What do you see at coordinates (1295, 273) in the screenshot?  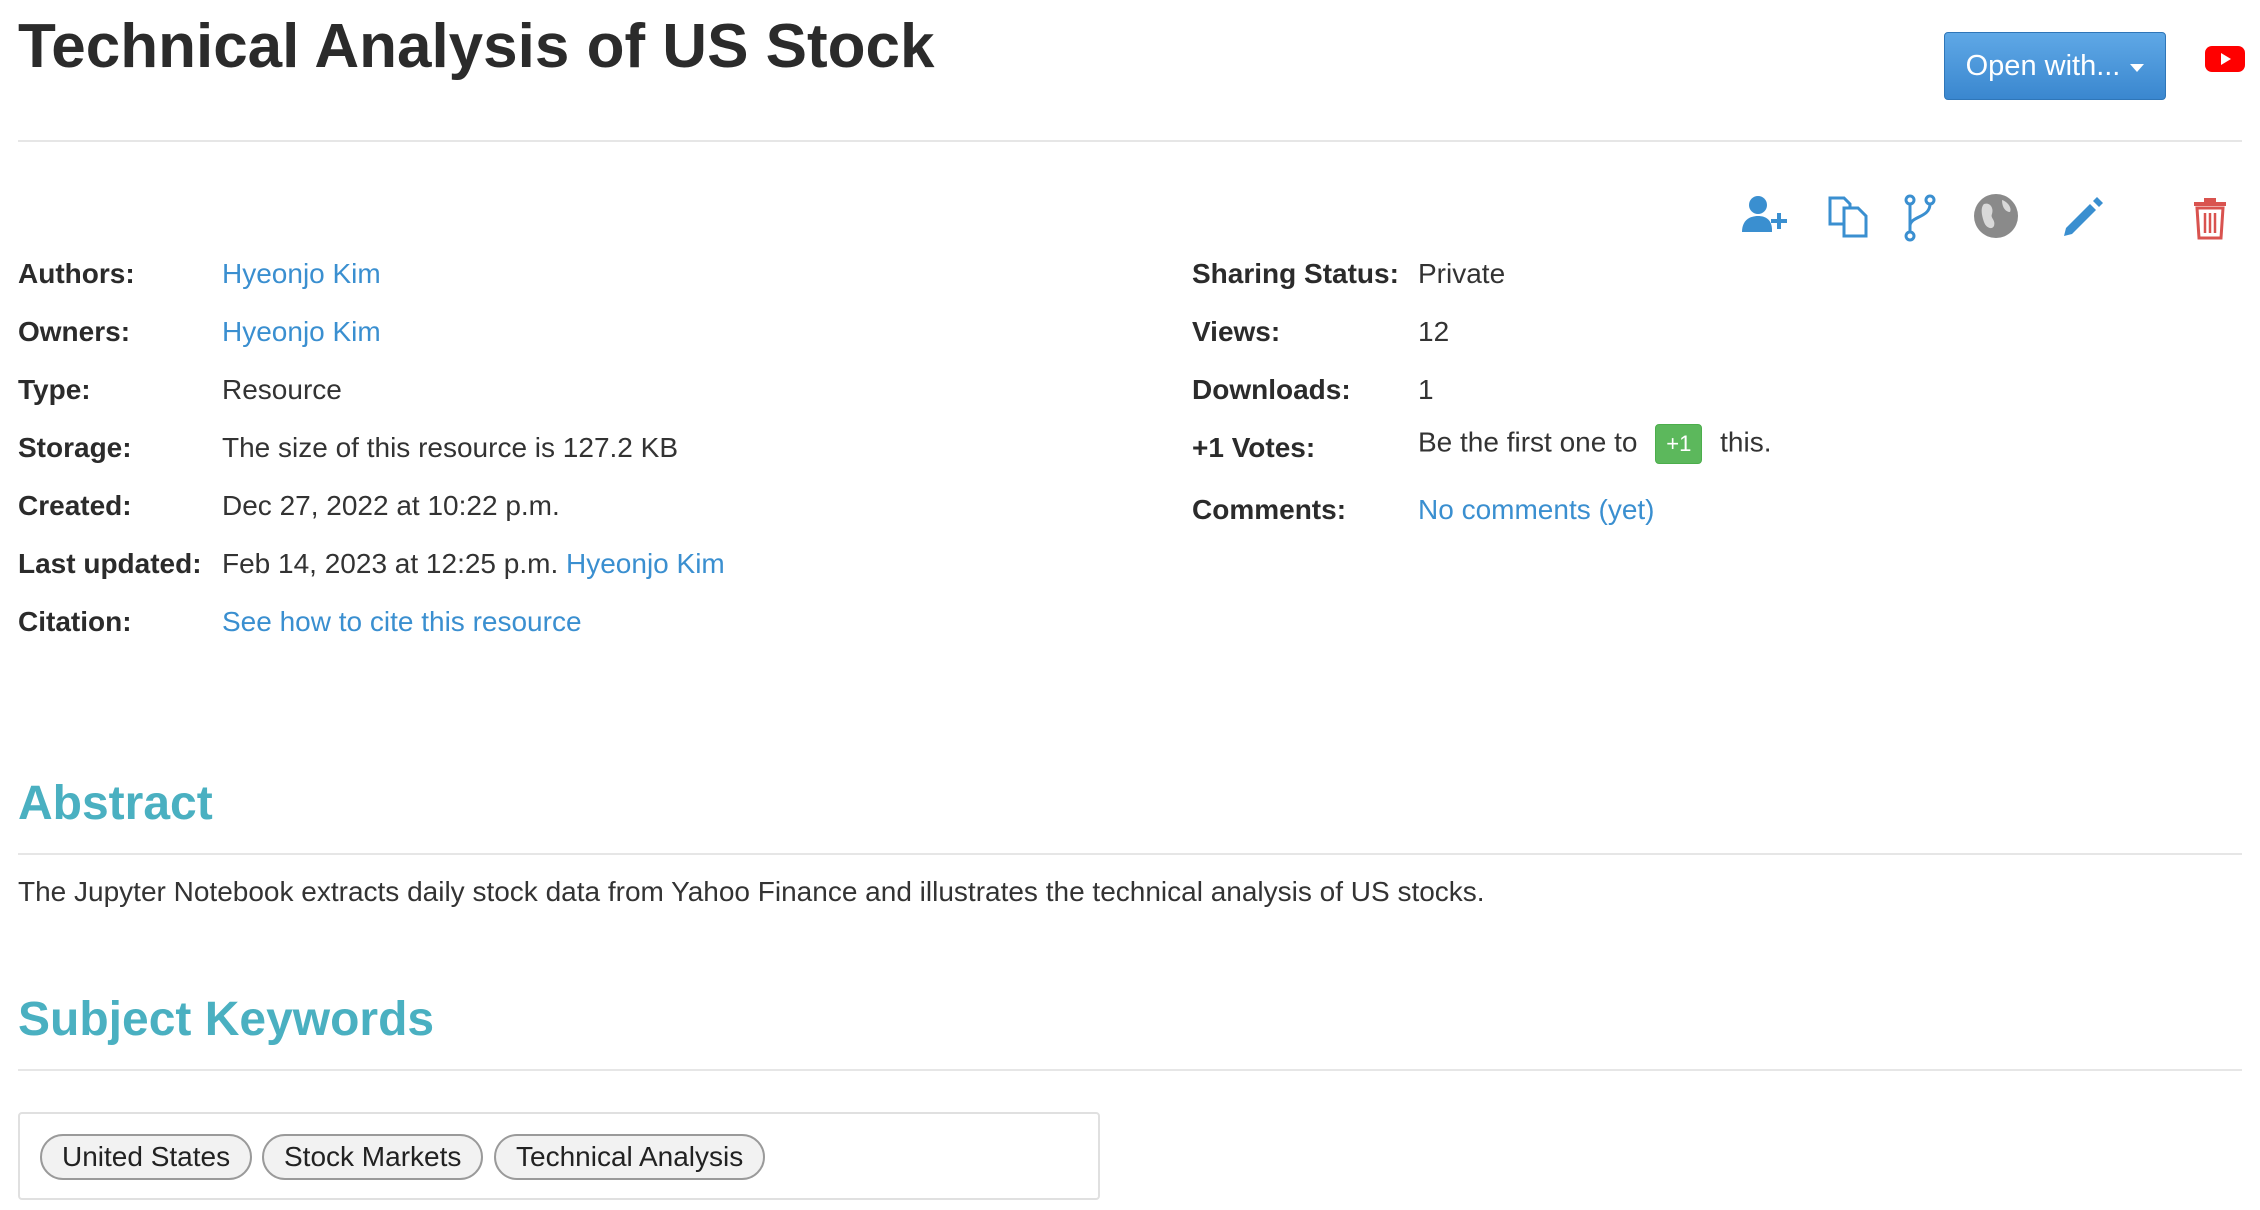 I see `sharing-status-label: Sharing Status:` at bounding box center [1295, 273].